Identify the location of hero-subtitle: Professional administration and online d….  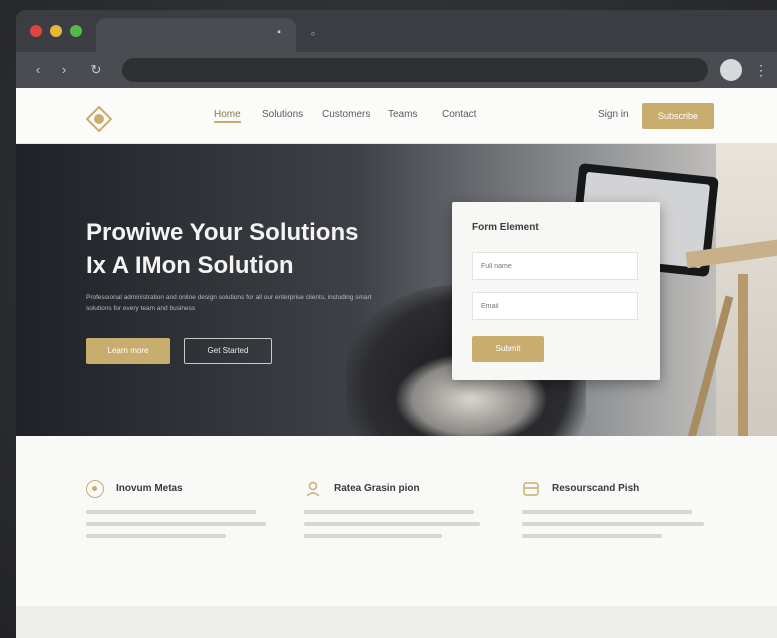
(229, 303).